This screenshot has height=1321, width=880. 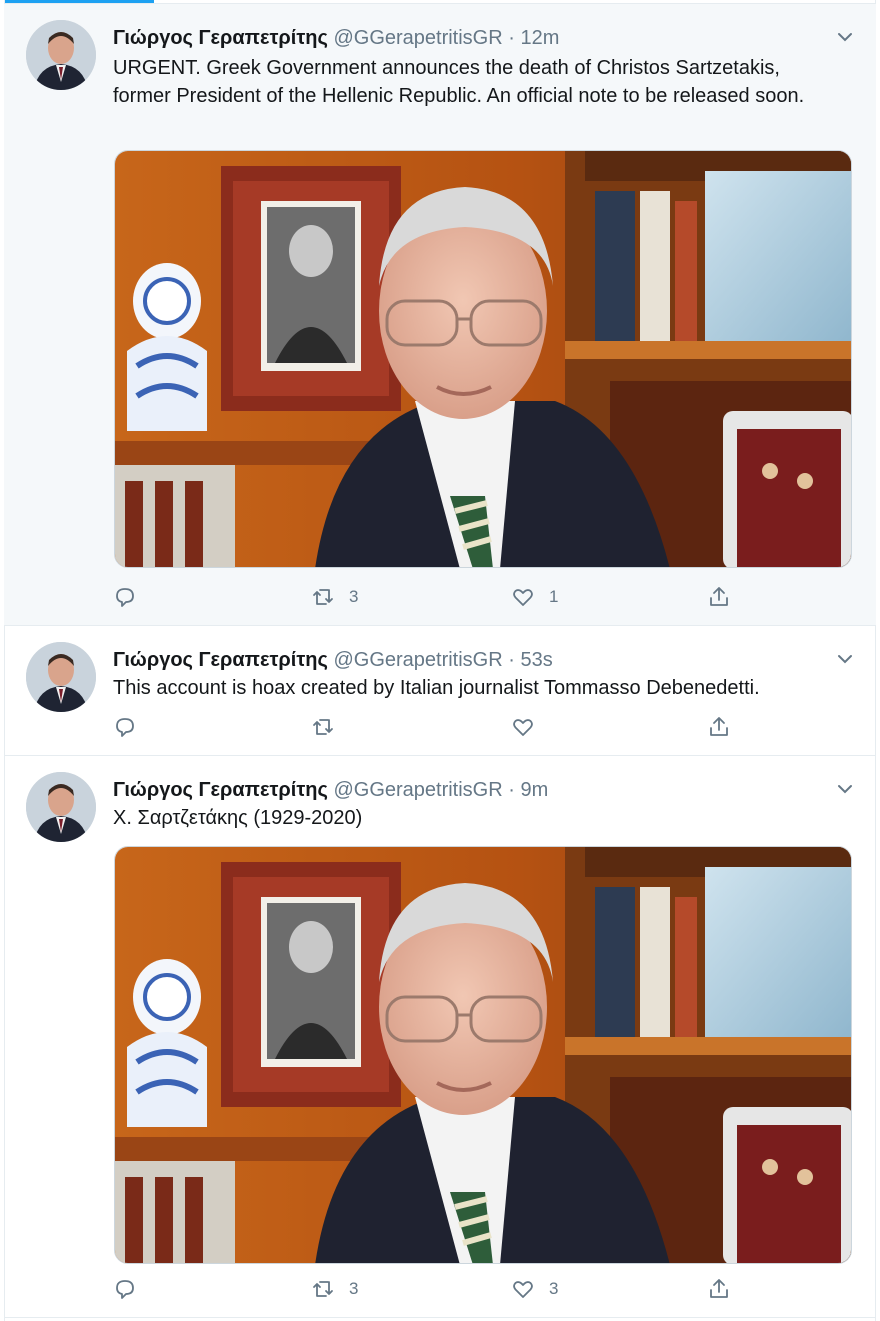 I want to click on tweet-actions, so click(x=423, y=727).